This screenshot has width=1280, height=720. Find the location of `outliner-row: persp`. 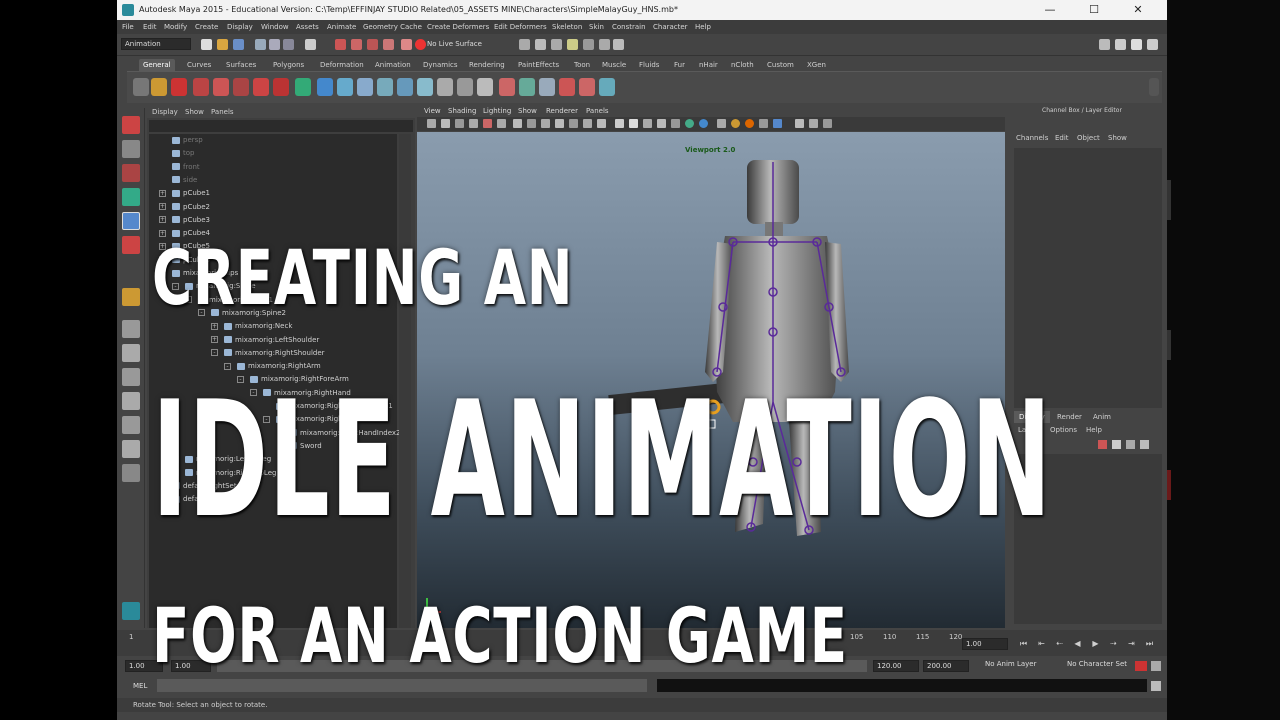

outliner-row: persp is located at coordinates (181, 142).